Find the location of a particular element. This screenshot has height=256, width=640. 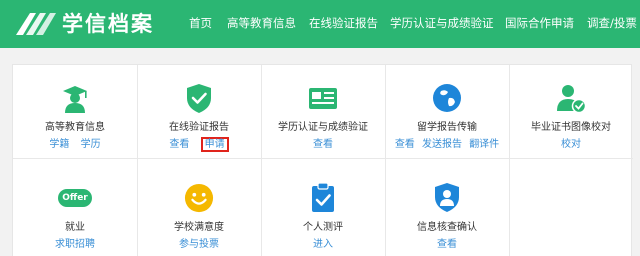

service-employment: Offer 就业 求职招聘 is located at coordinates (75, 205).